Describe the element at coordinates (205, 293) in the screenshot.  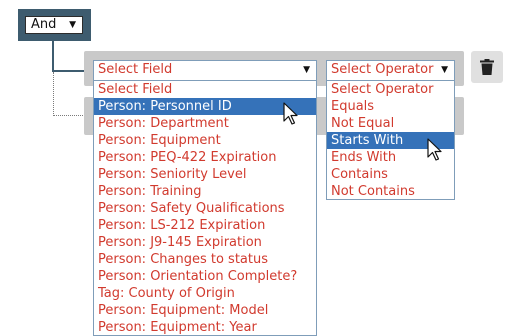
I see `field-option: Tag: County of Origin` at that location.